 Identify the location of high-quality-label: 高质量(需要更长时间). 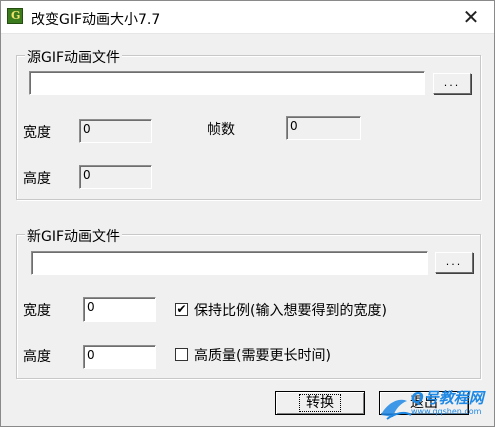
(262, 356).